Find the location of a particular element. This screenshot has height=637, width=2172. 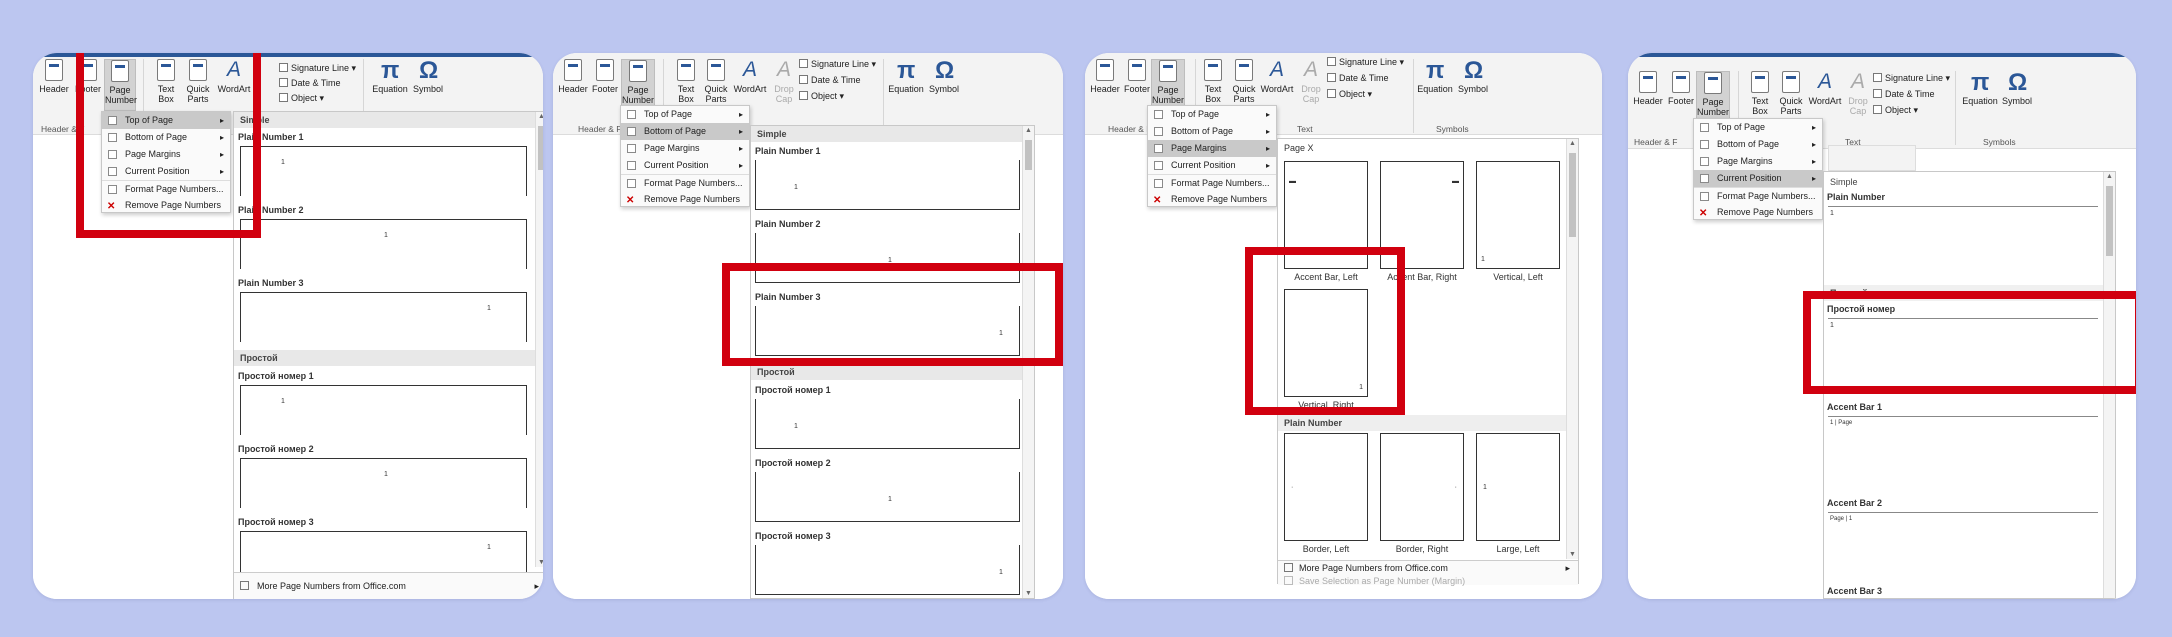

quick-parts-icon is located at coordinates (1244, 70).